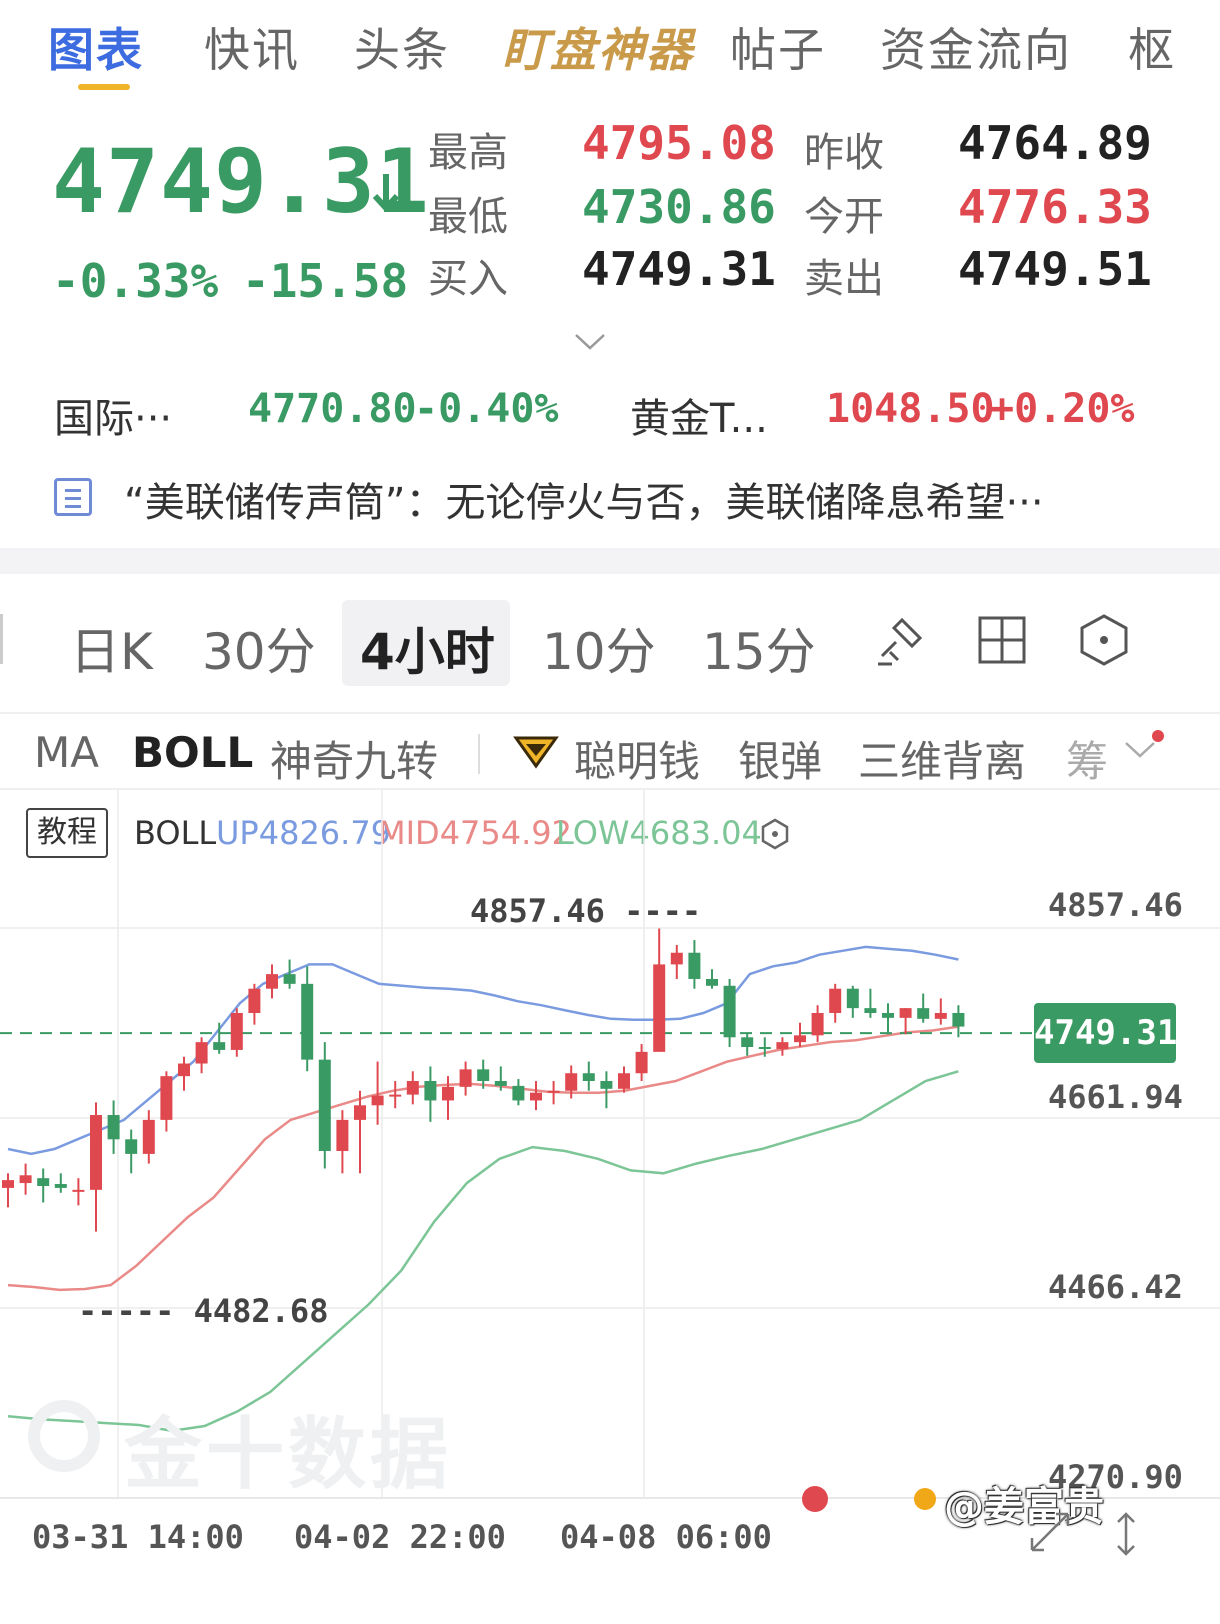 Image resolution: width=1220 pixels, height=1624 pixels. Describe the element at coordinates (1050, 1534) in the screenshot. I see `expand-icon` at that location.